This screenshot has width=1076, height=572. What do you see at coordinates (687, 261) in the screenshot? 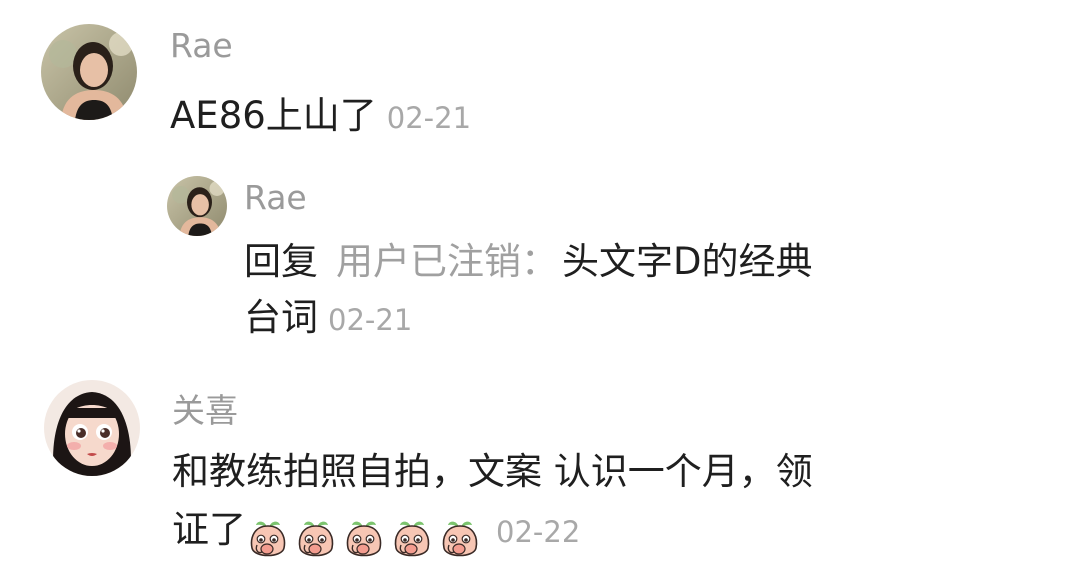
I see `reply-text: 头文字D的经典` at bounding box center [687, 261].